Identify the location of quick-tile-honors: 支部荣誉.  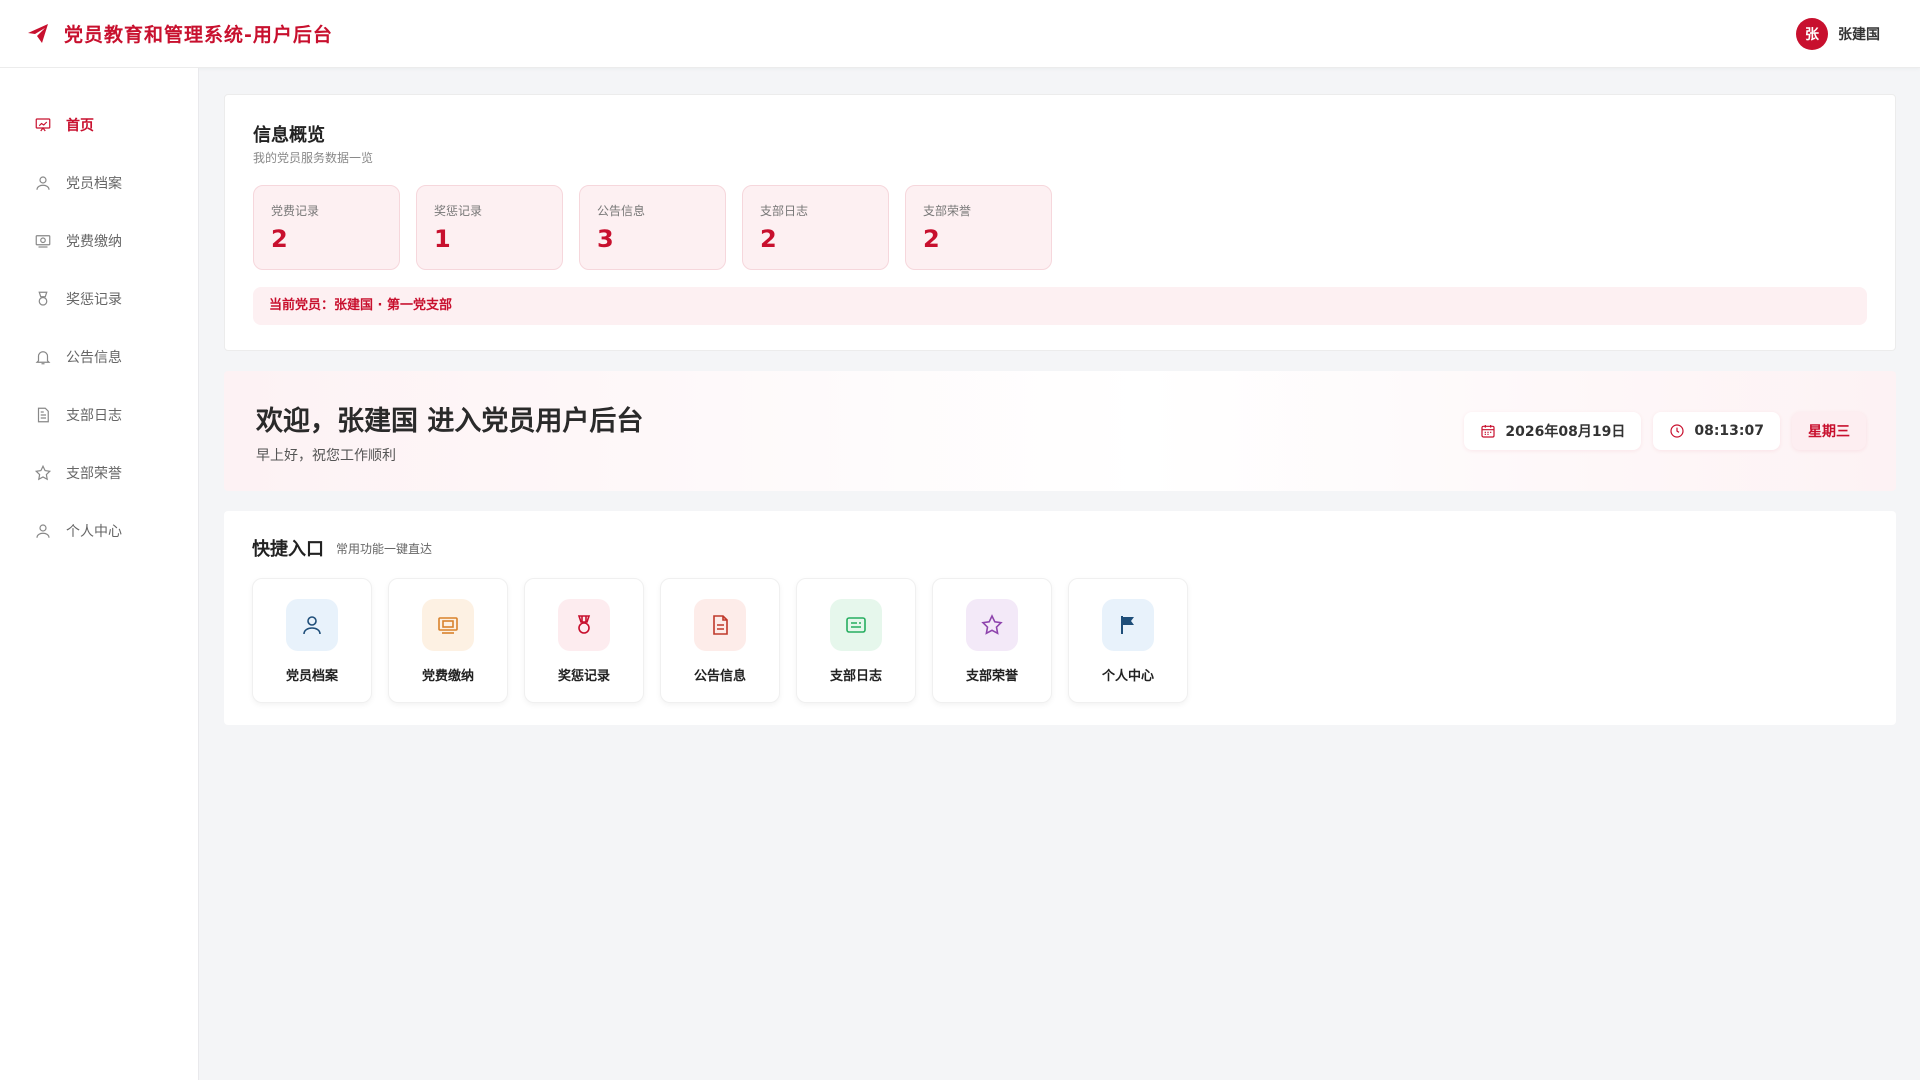
(992, 640).